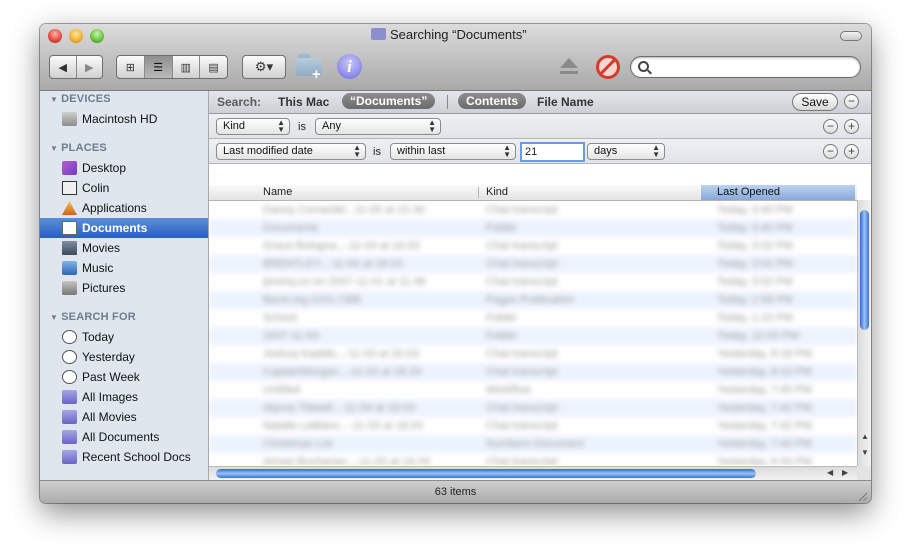 This screenshot has height=558, width=910. I want to click on sidebar-item-music: Music, so click(124, 268).